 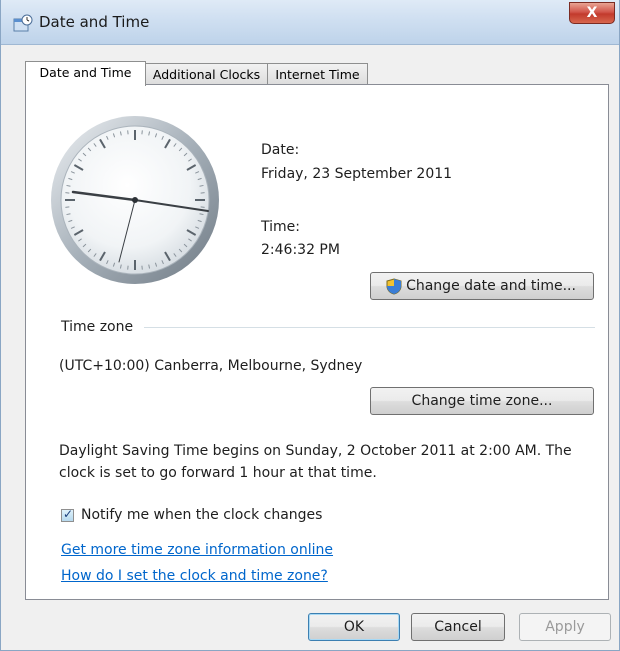 I want to click on time-zone-section-label: Time zone, so click(x=97, y=327).